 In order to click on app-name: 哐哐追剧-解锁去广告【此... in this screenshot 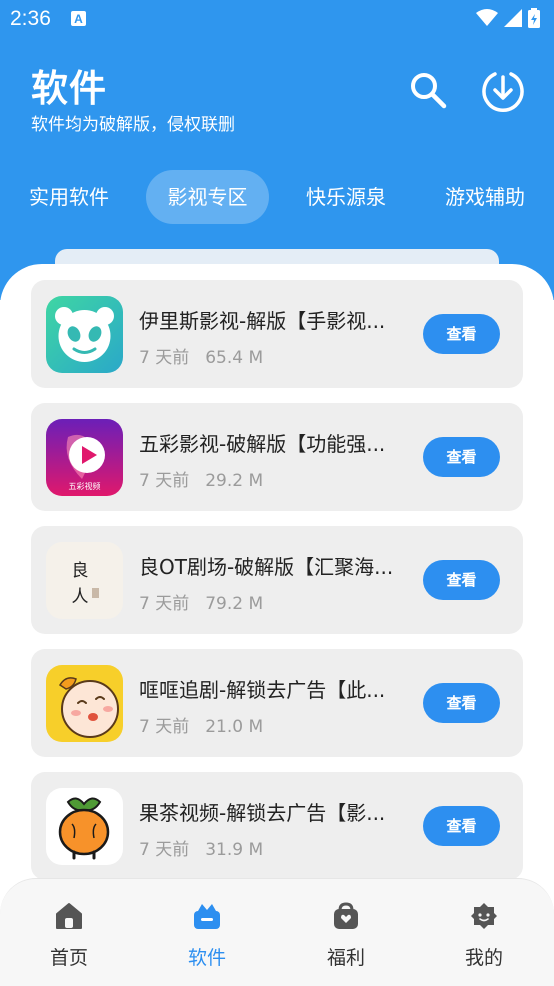, I will do `click(262, 690)`.